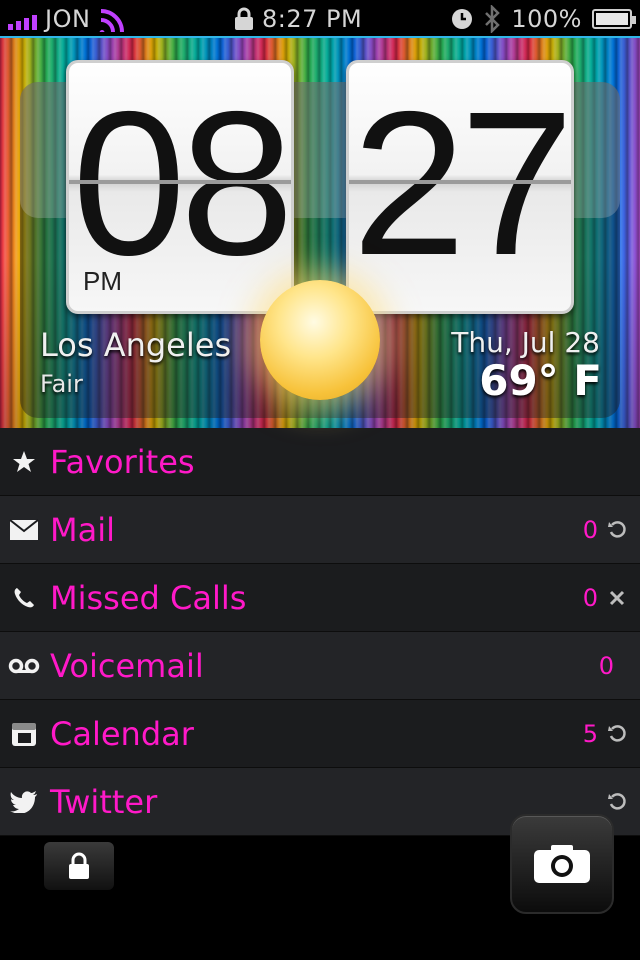  I want to click on list-item-label: Calendar, so click(122, 733).